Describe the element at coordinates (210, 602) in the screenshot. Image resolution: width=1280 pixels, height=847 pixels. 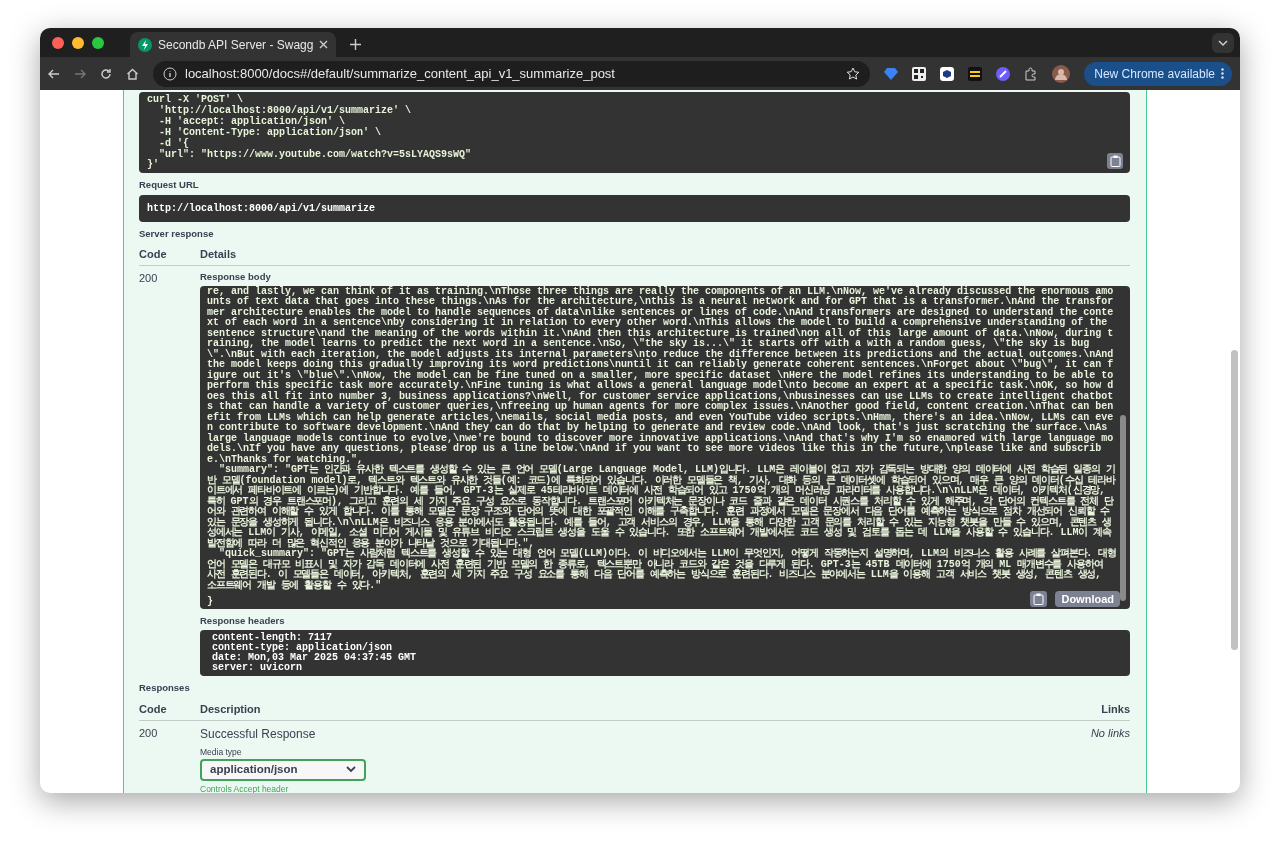
I see `closing-brace: }` at that location.